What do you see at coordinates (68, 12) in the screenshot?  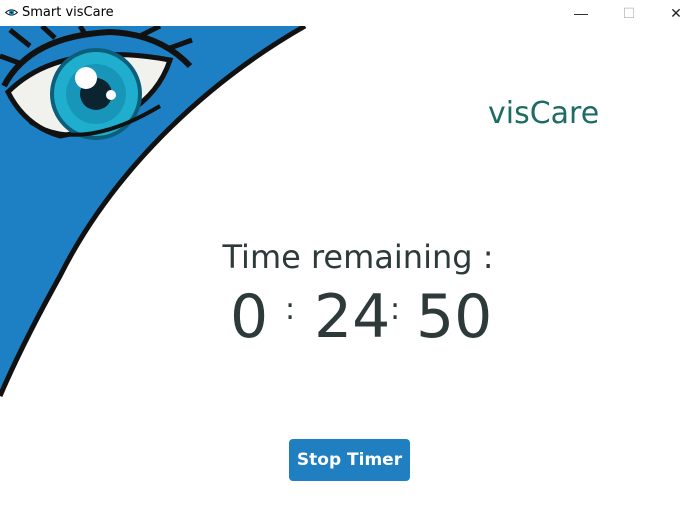 I see `window-title: Smart visCare` at bounding box center [68, 12].